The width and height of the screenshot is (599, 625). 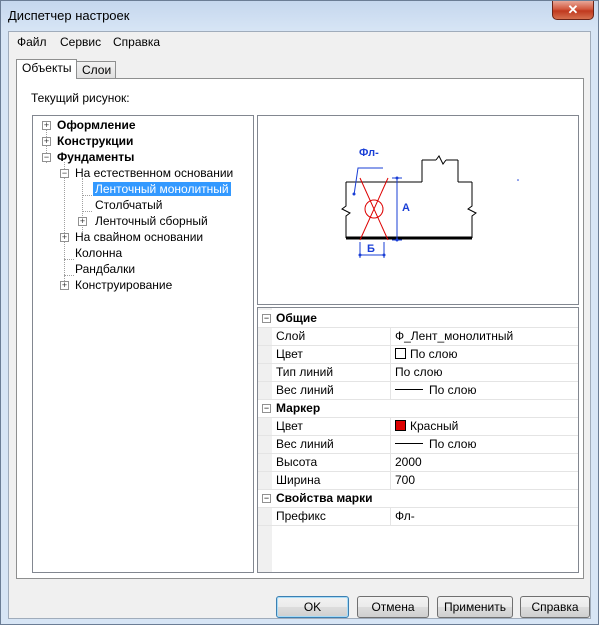 I want to click on prop-value: Красный, so click(x=434, y=426).